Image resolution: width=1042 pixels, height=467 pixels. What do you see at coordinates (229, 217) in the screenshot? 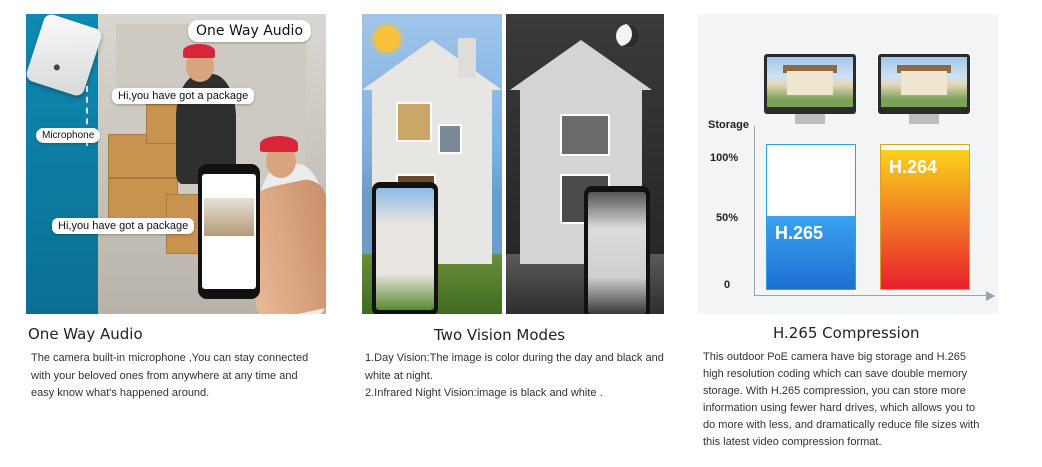
I see `phone-live-view` at bounding box center [229, 217].